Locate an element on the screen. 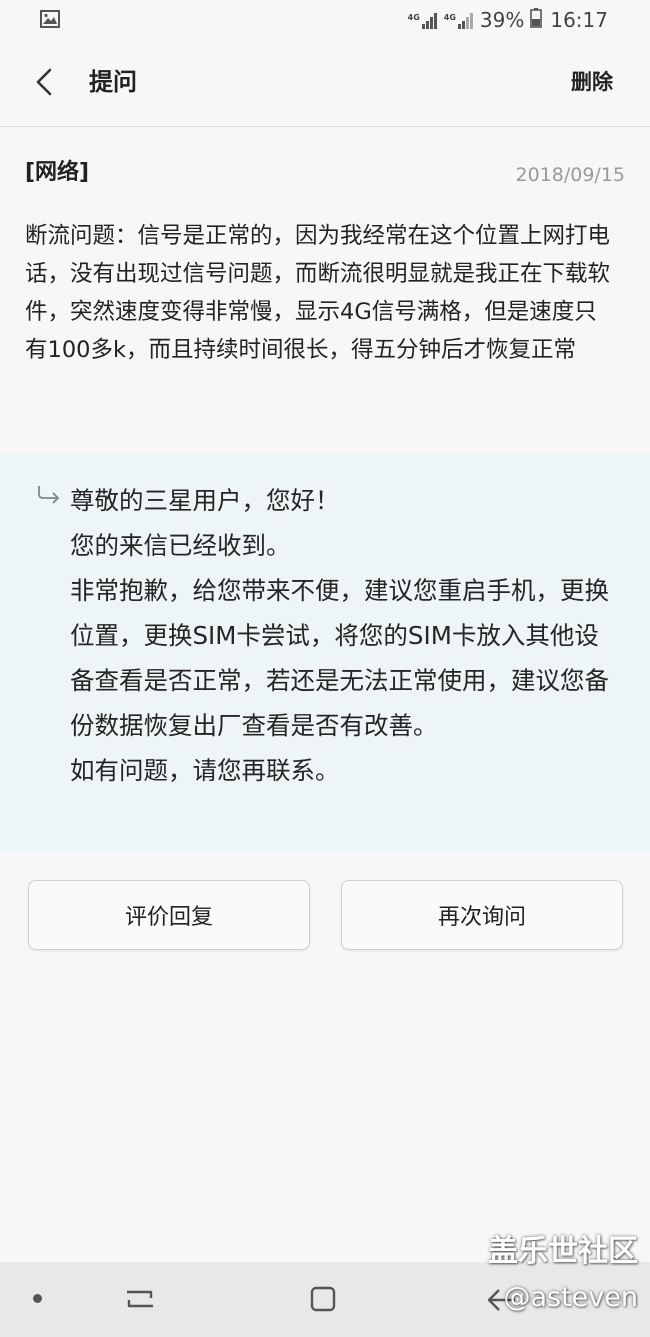 The height and width of the screenshot is (1337, 650). status-indicators: 4G 4G 39% 16:17 is located at coordinates (508, 20).